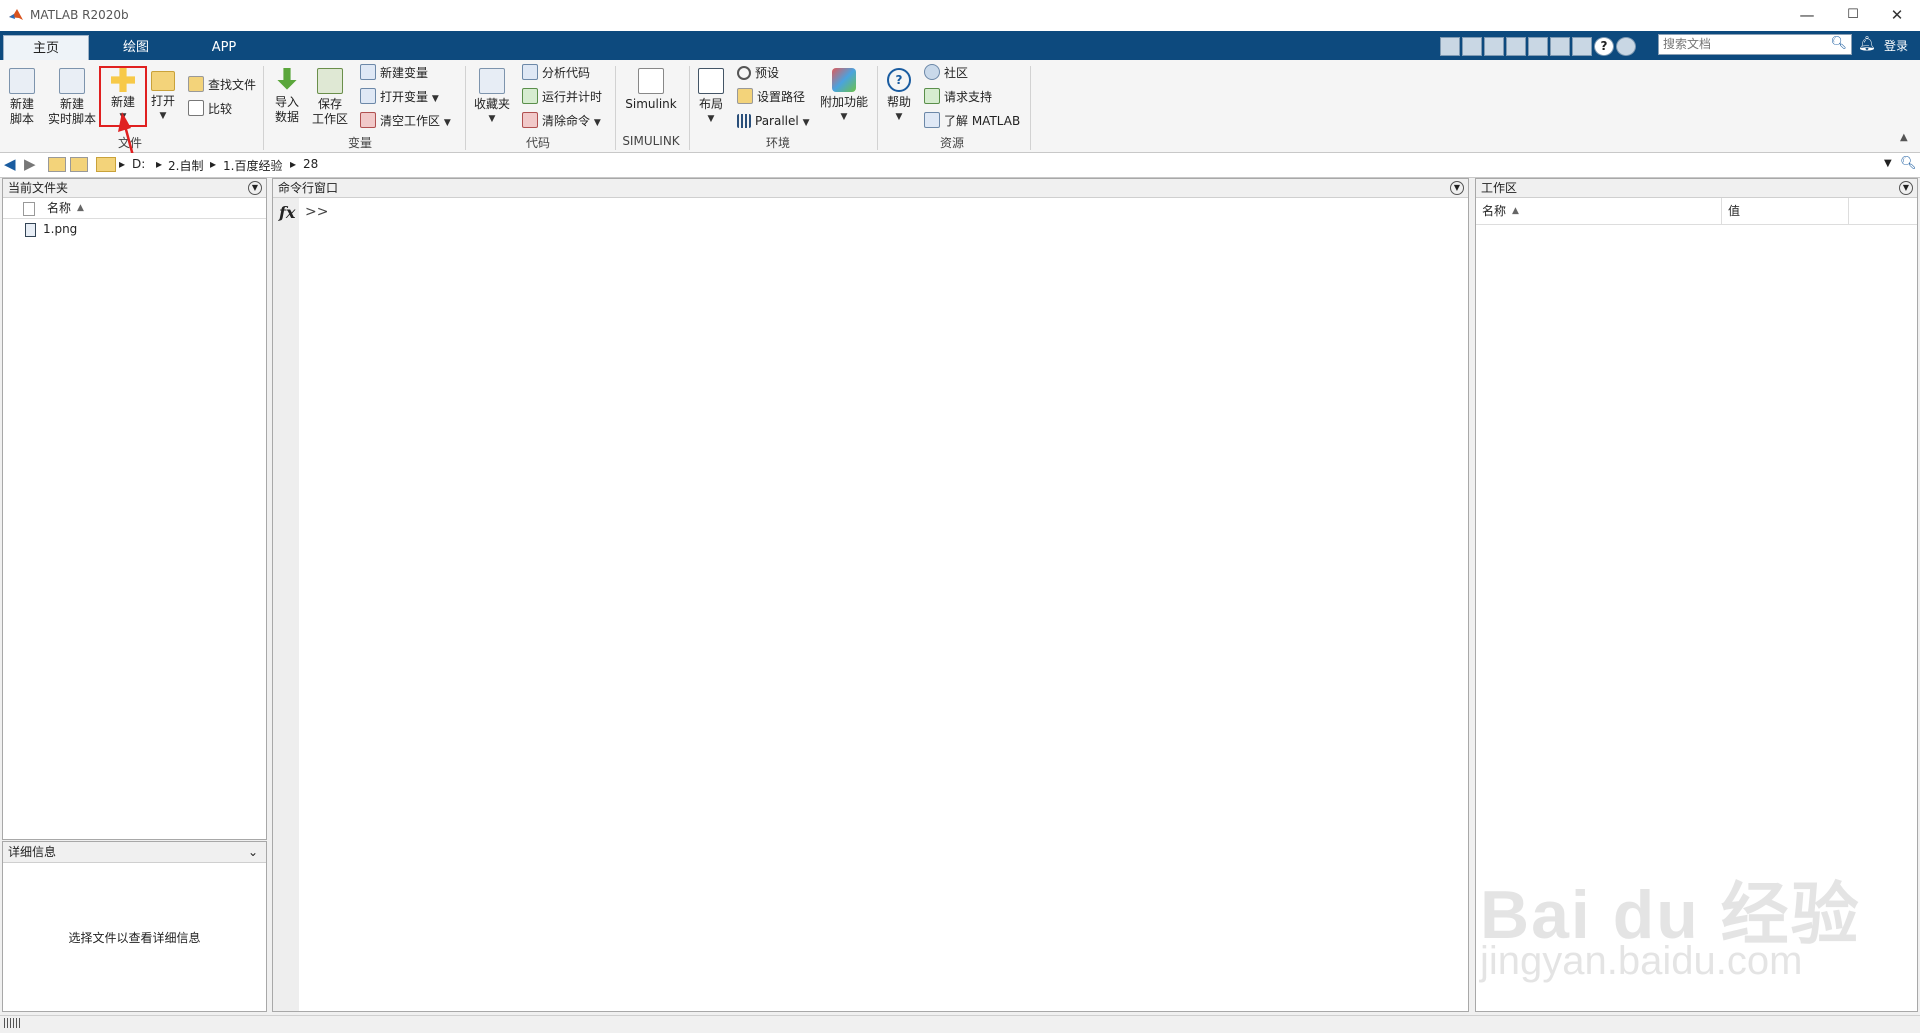 This screenshot has width=1920, height=1033. I want to click on redo-icon, so click(1560, 46).